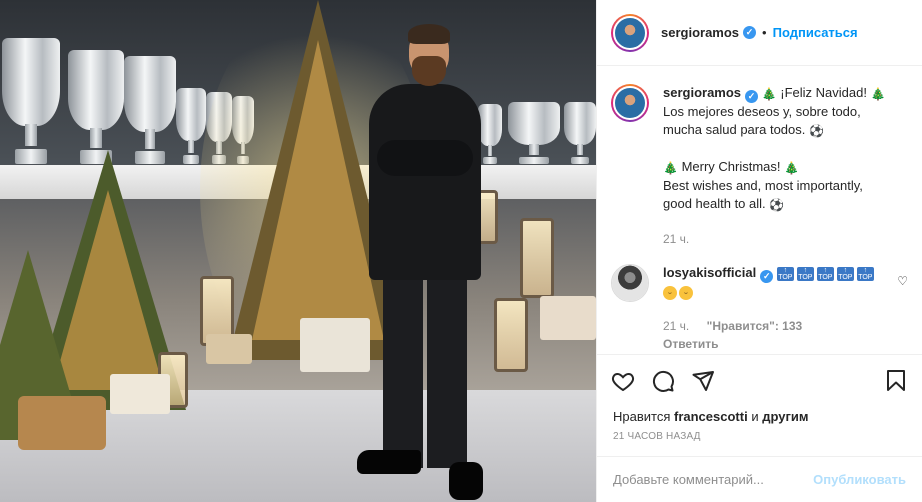 This screenshot has height=502, width=922. Describe the element at coordinates (62, 423) in the screenshot. I see `basket` at that location.